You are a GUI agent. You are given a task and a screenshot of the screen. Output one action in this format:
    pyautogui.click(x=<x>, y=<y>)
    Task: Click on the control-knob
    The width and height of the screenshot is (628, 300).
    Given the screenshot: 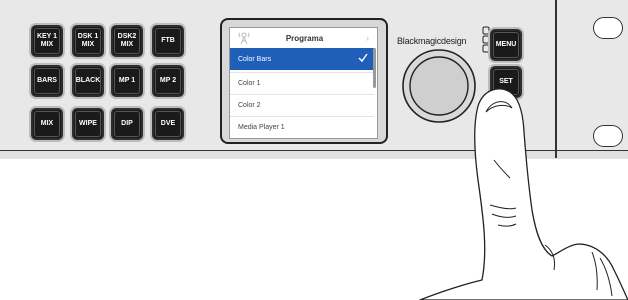 What is the action you would take?
    pyautogui.click(x=439, y=86)
    